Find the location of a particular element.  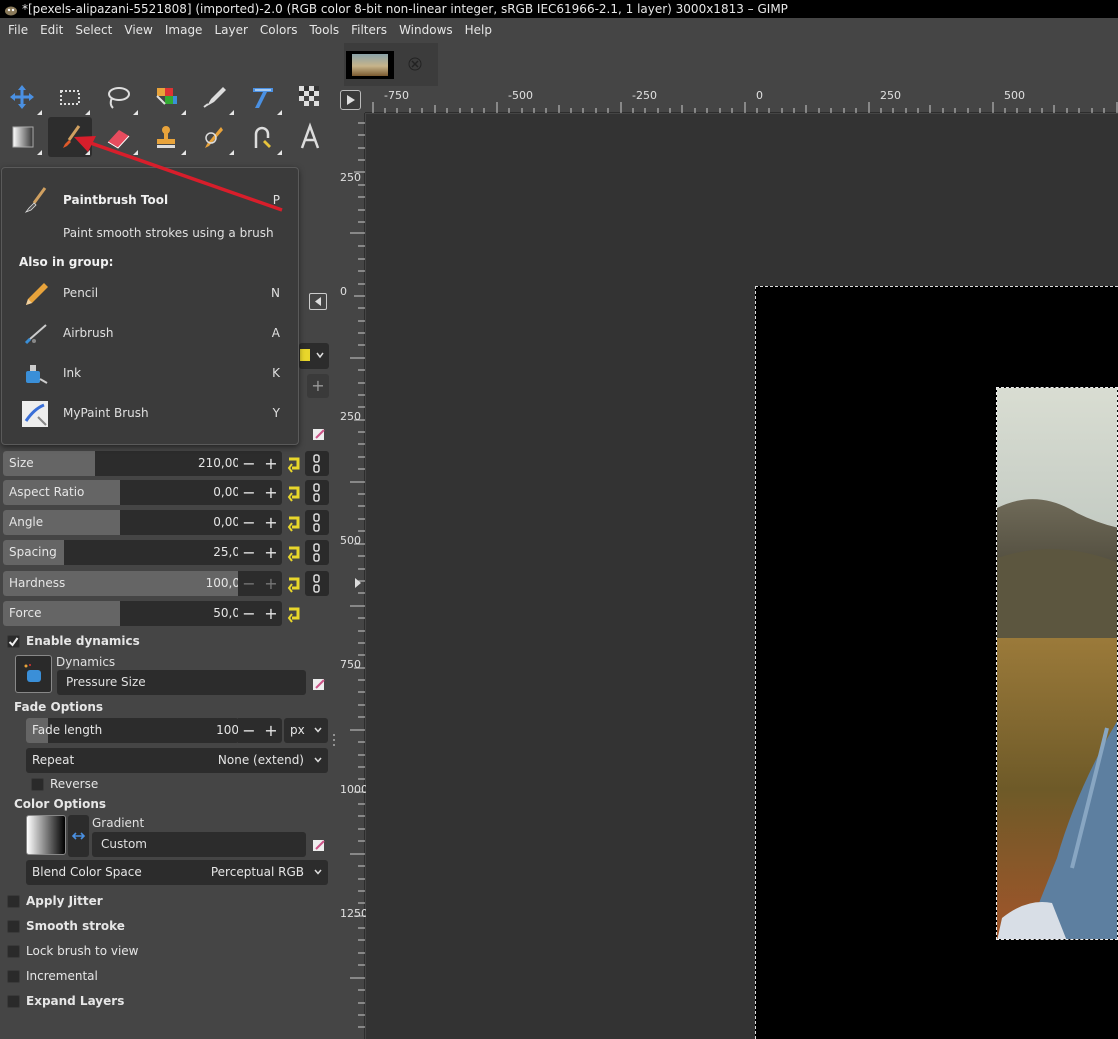

hardness-plus-button: + is located at coordinates (271, 583).